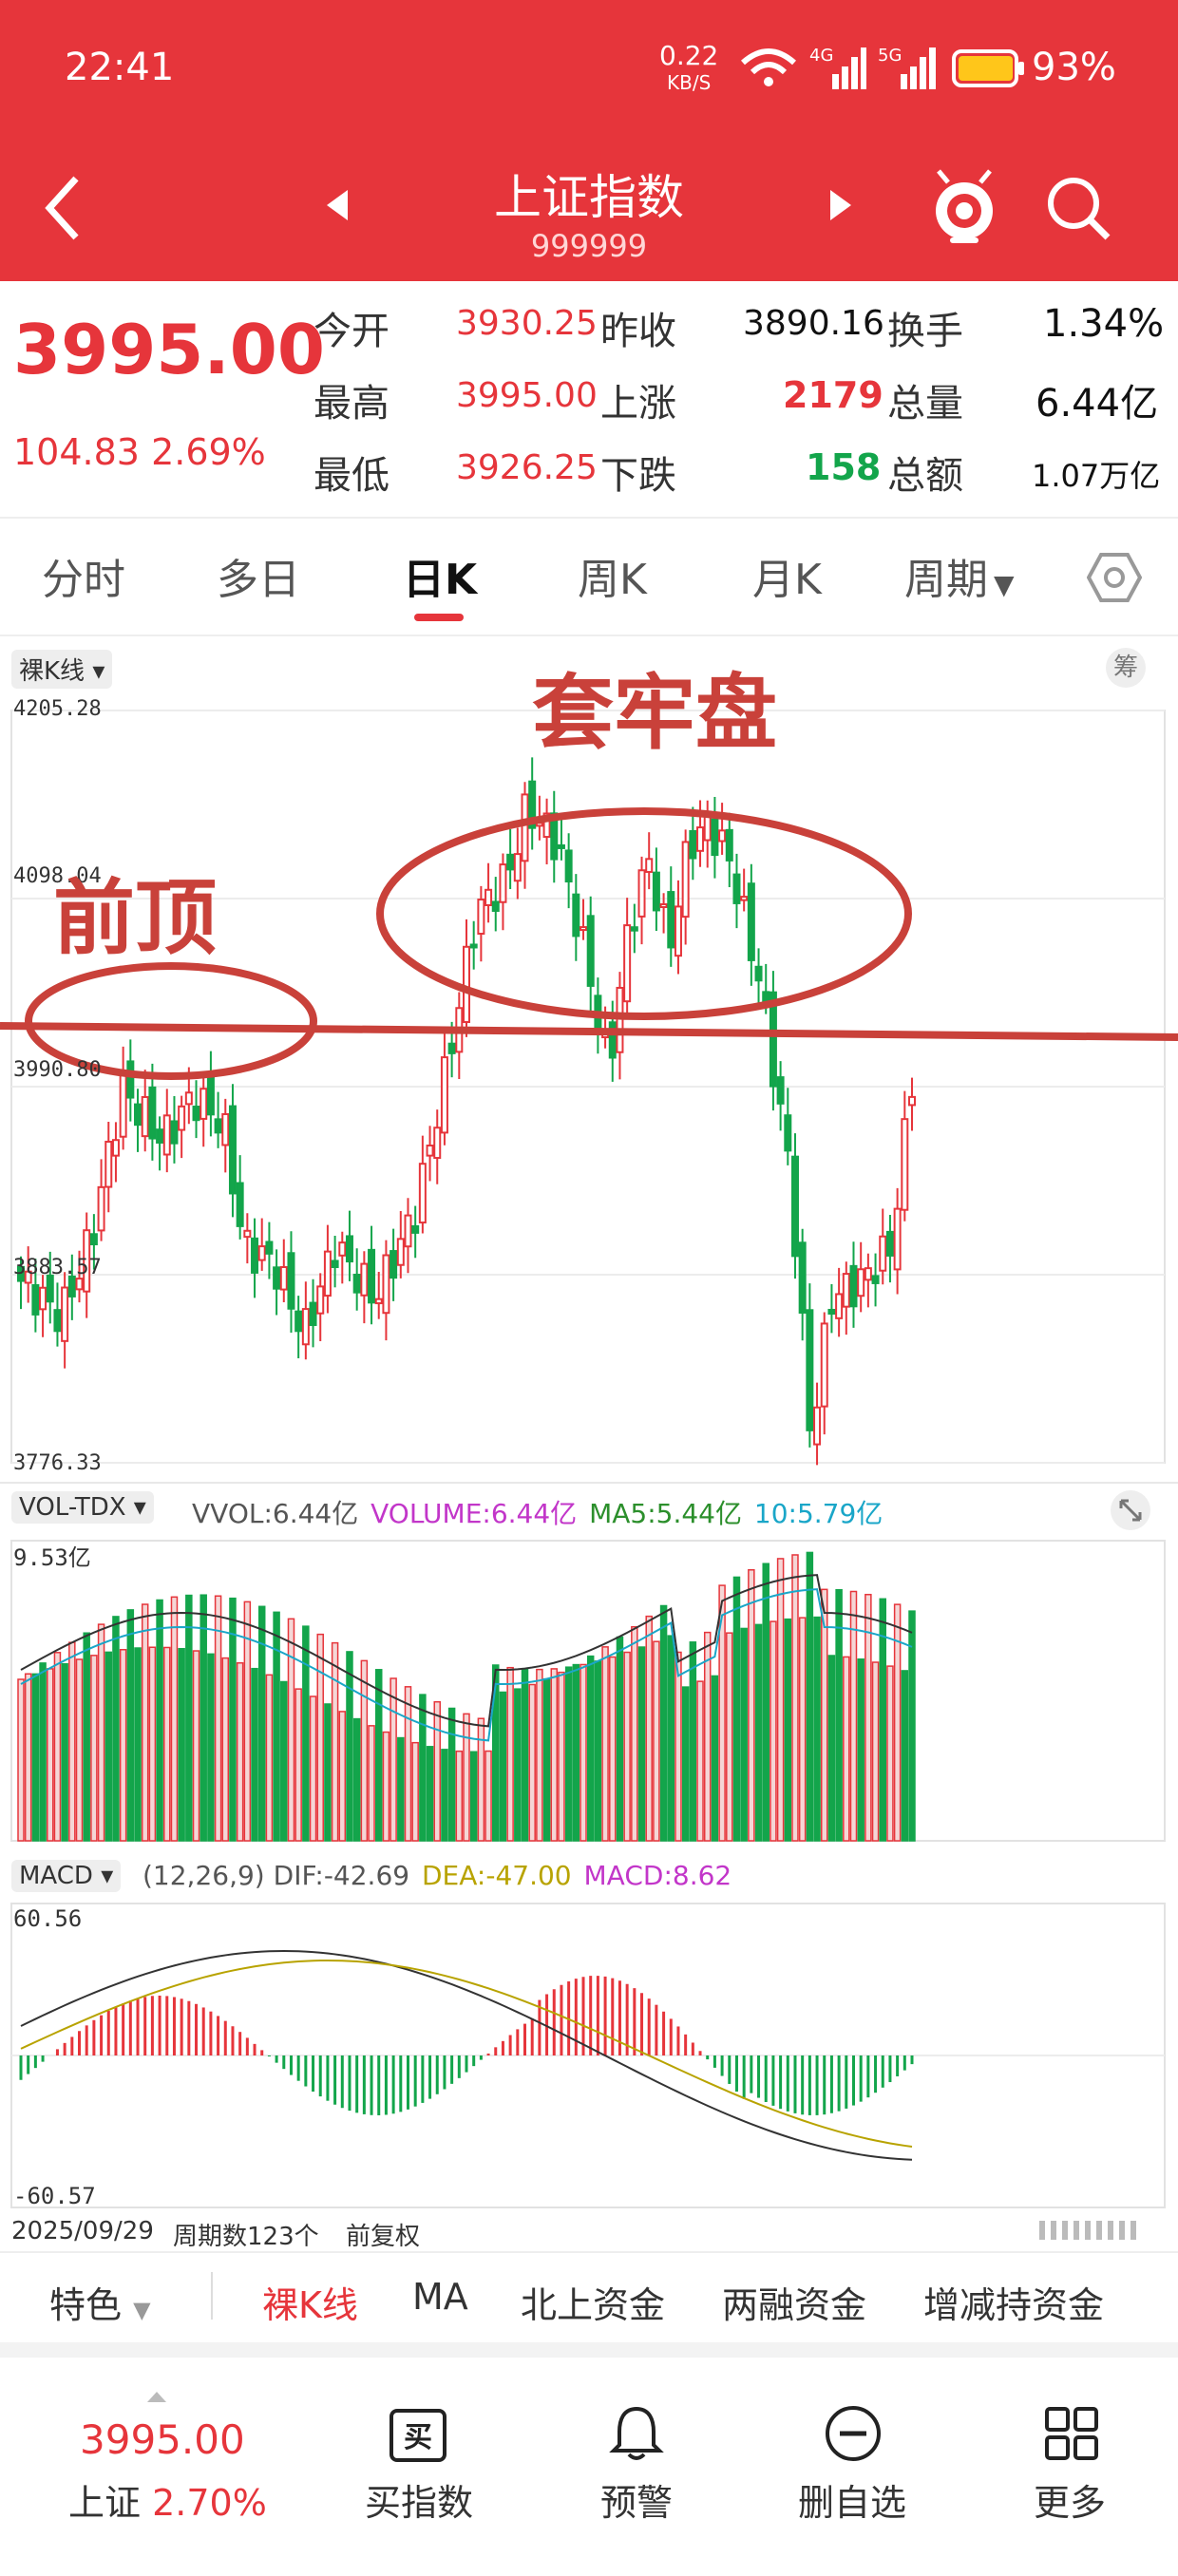 The width and height of the screenshot is (1178, 2576). I want to click on bell-icon, so click(636, 2433).